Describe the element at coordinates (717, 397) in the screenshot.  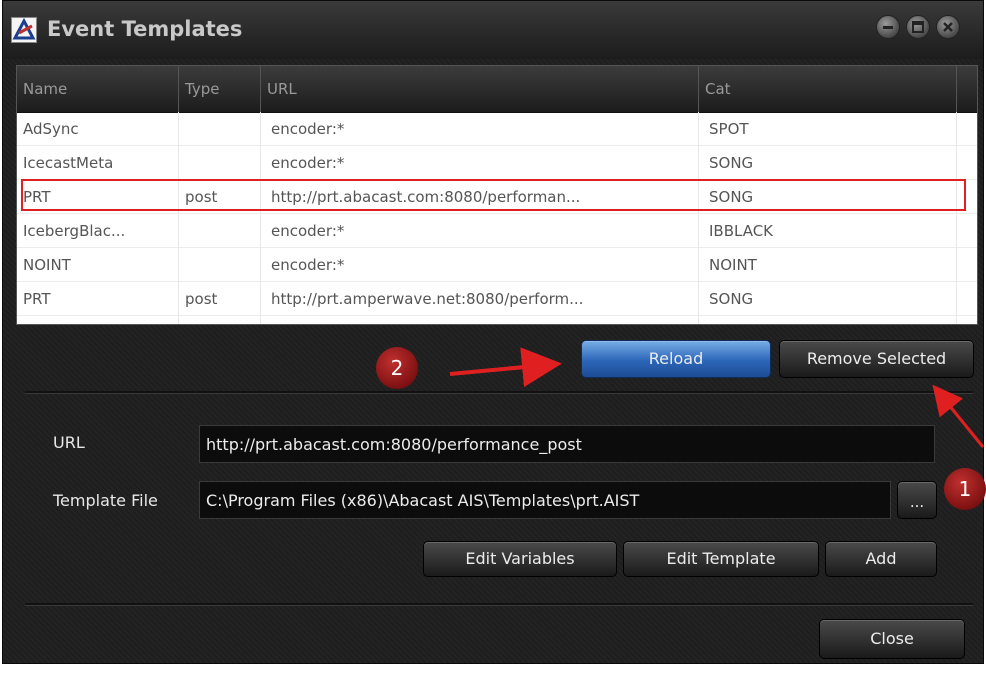
I see `annotation-arrows` at that location.